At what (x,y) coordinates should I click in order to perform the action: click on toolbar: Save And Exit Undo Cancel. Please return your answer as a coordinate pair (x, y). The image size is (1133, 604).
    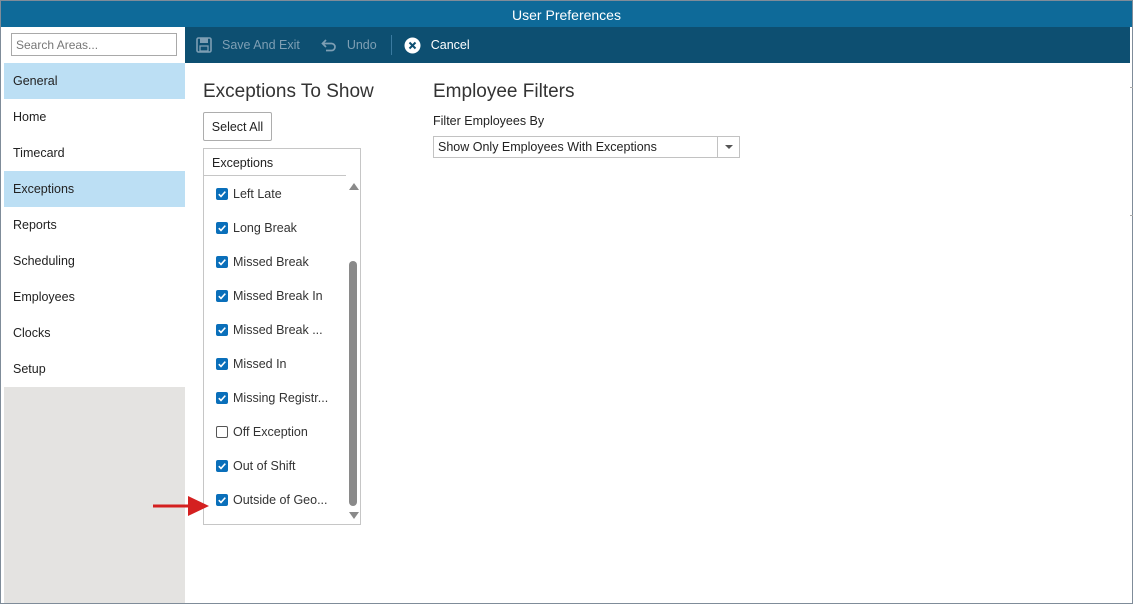
    Looking at the image, I should click on (657, 45).